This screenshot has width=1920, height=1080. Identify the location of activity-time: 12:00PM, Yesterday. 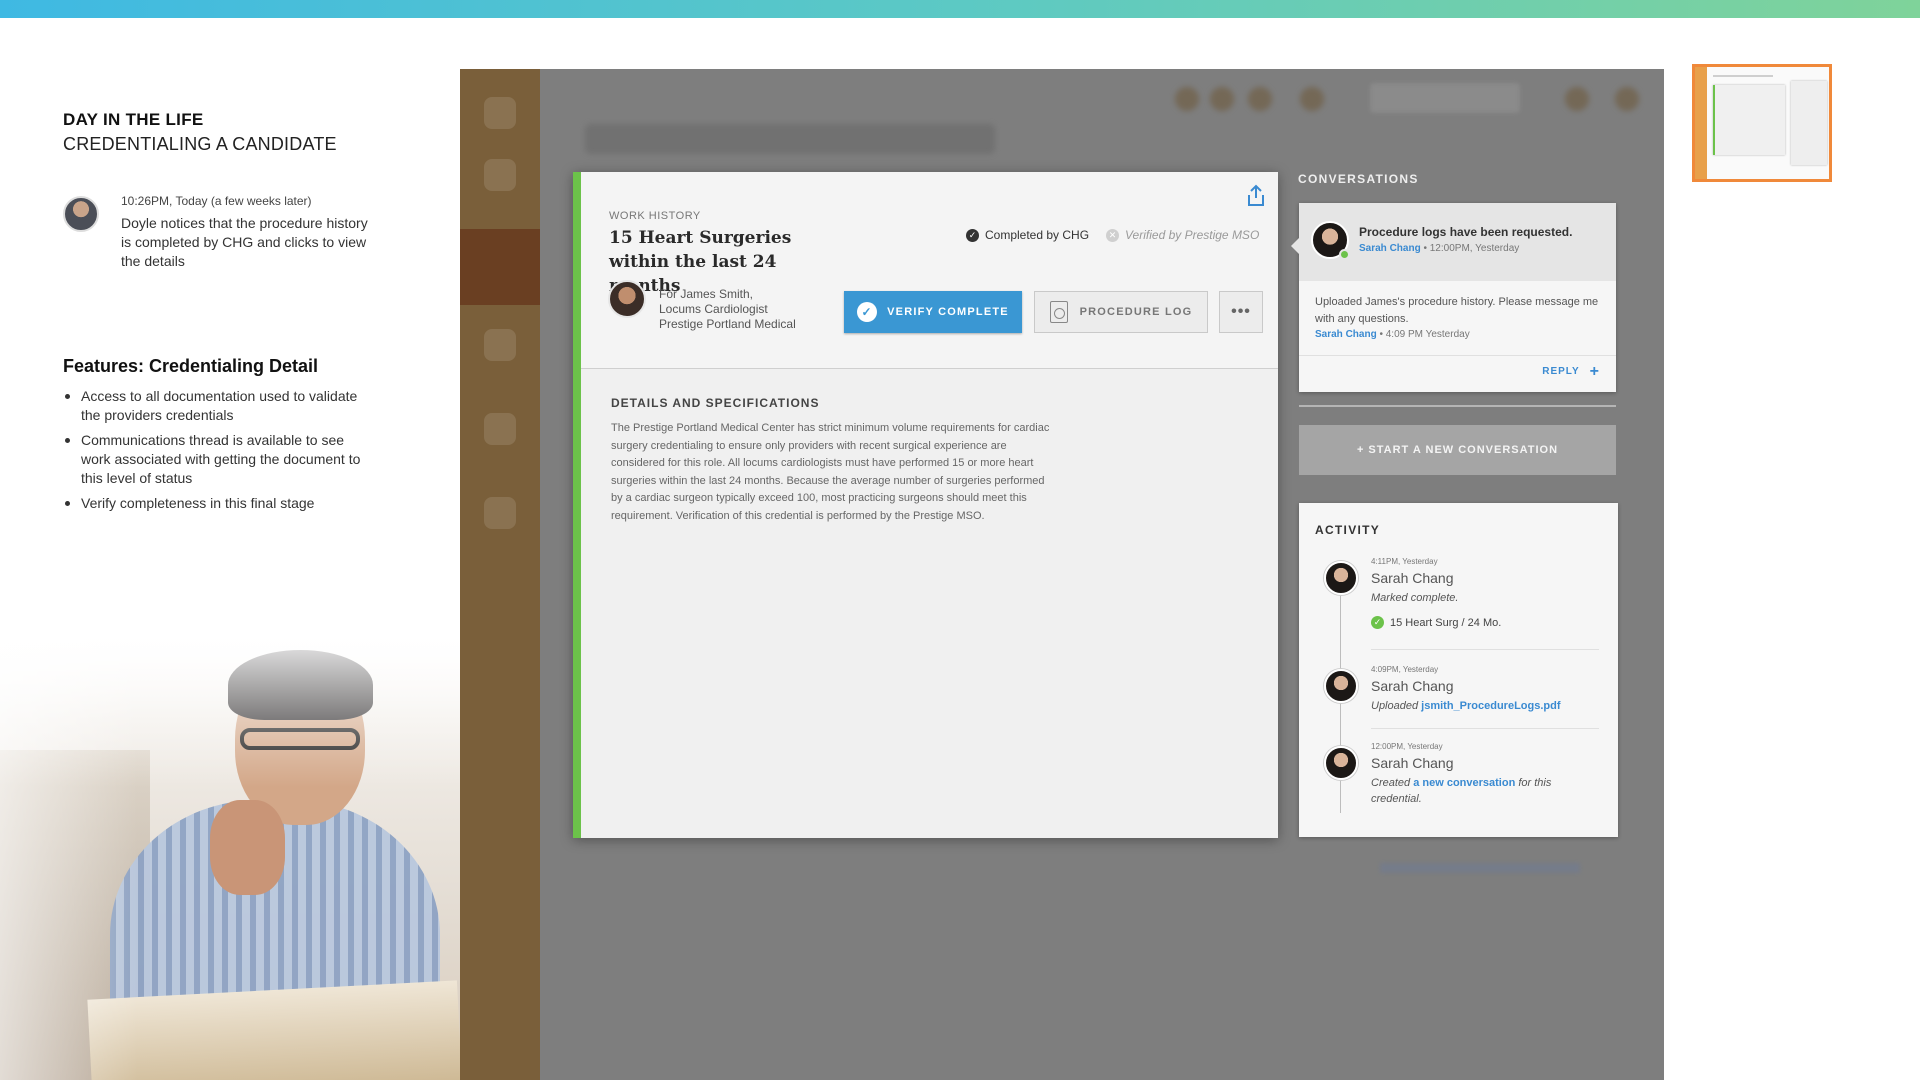
(1407, 746).